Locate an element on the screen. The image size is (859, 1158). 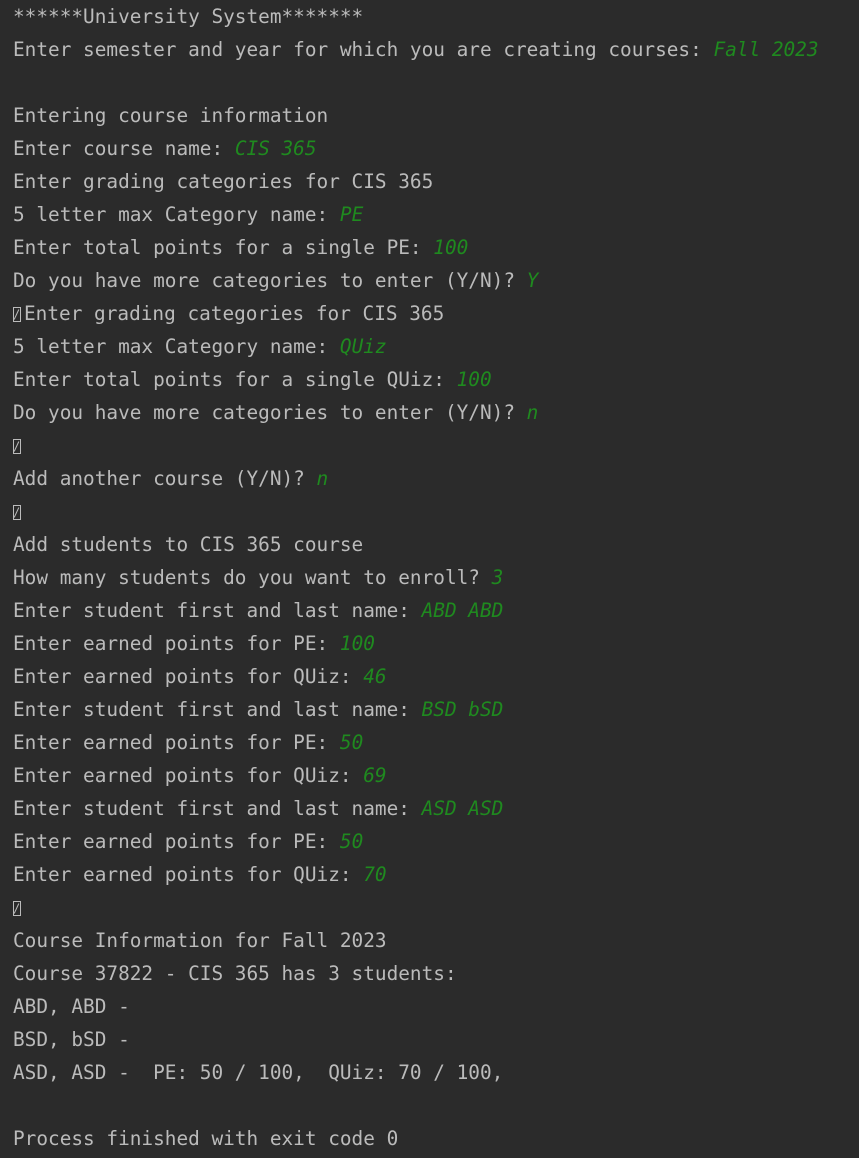
console-line: Enter earned points for QUiz: 46 is located at coordinates (436, 676).